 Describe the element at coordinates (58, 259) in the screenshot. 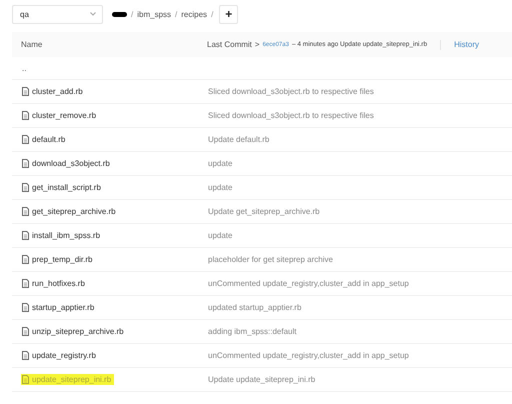

I see `file-link: prep_temp_dir.rb` at that location.